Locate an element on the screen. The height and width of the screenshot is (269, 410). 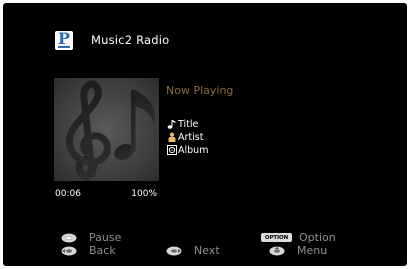
track-title-row: Title is located at coordinates (182, 124).